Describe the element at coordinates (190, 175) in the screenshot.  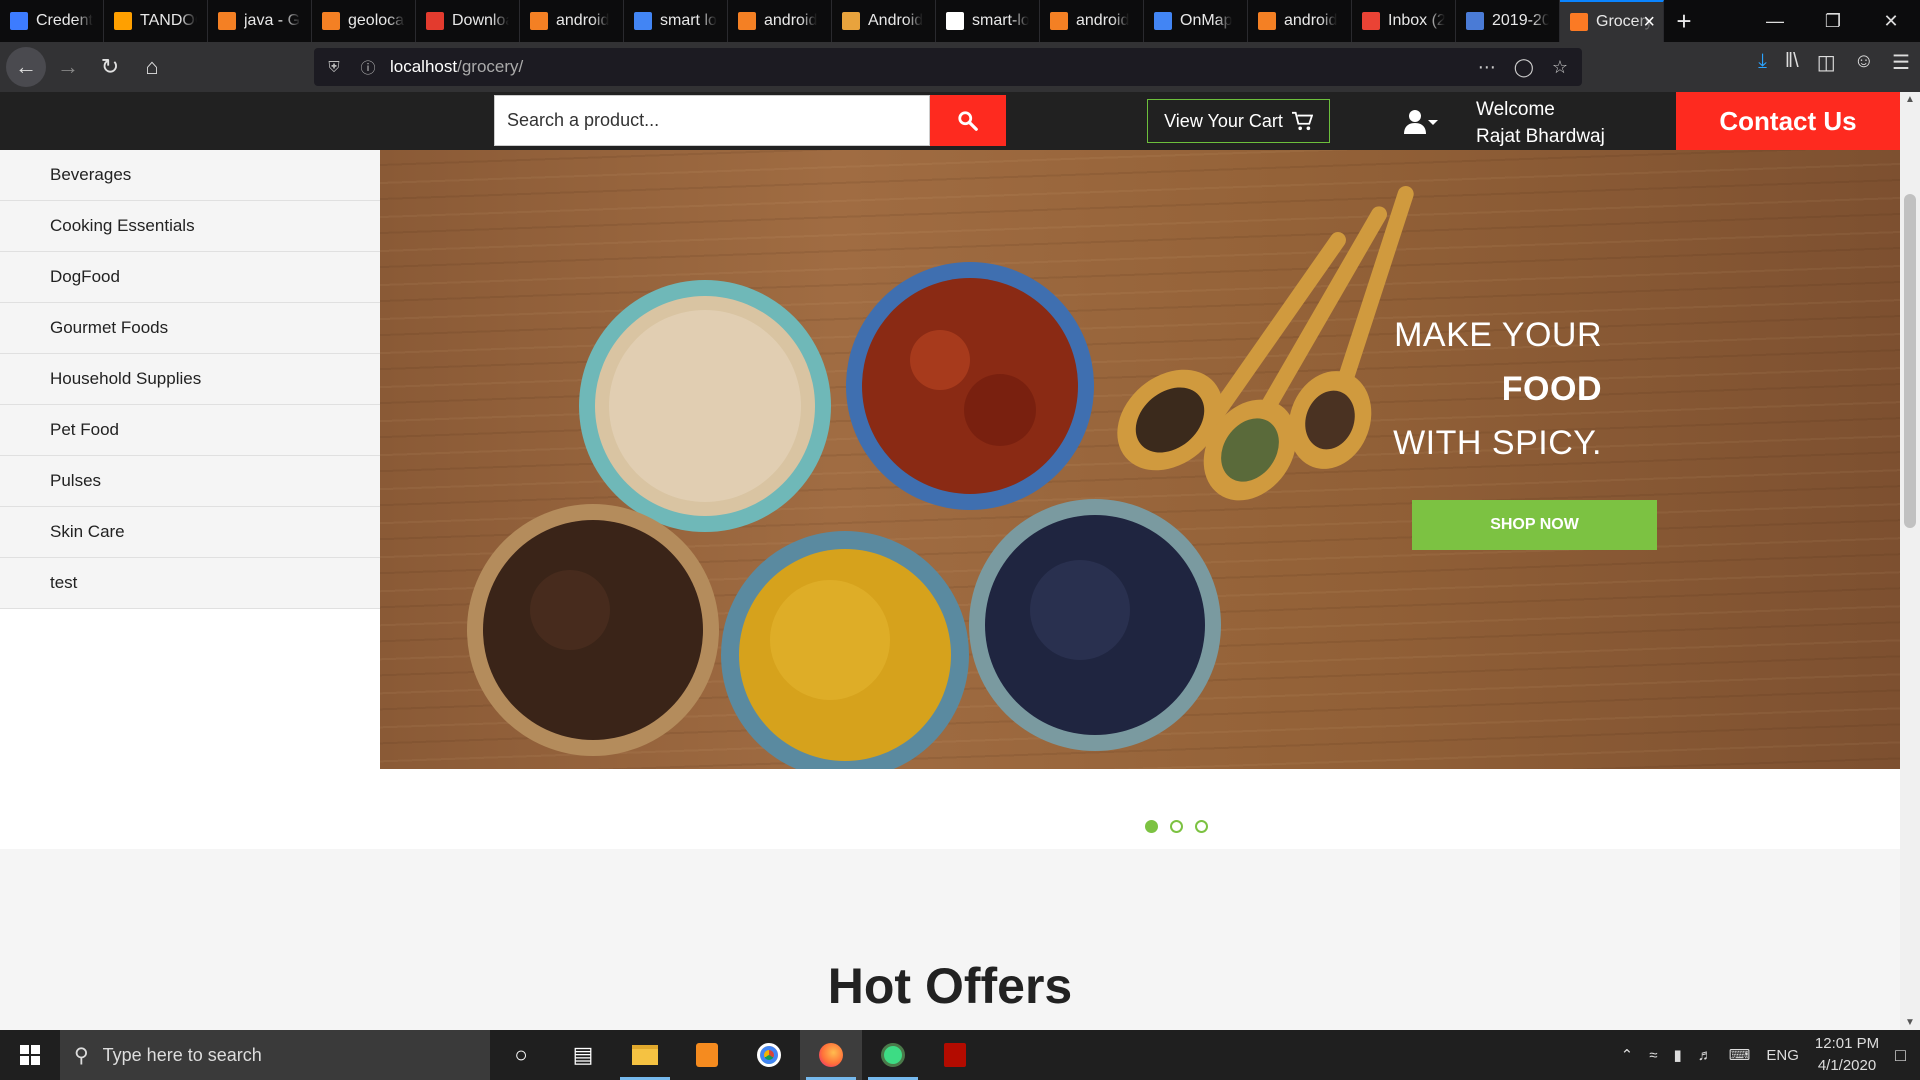
I see `category-item: Beverages` at that location.